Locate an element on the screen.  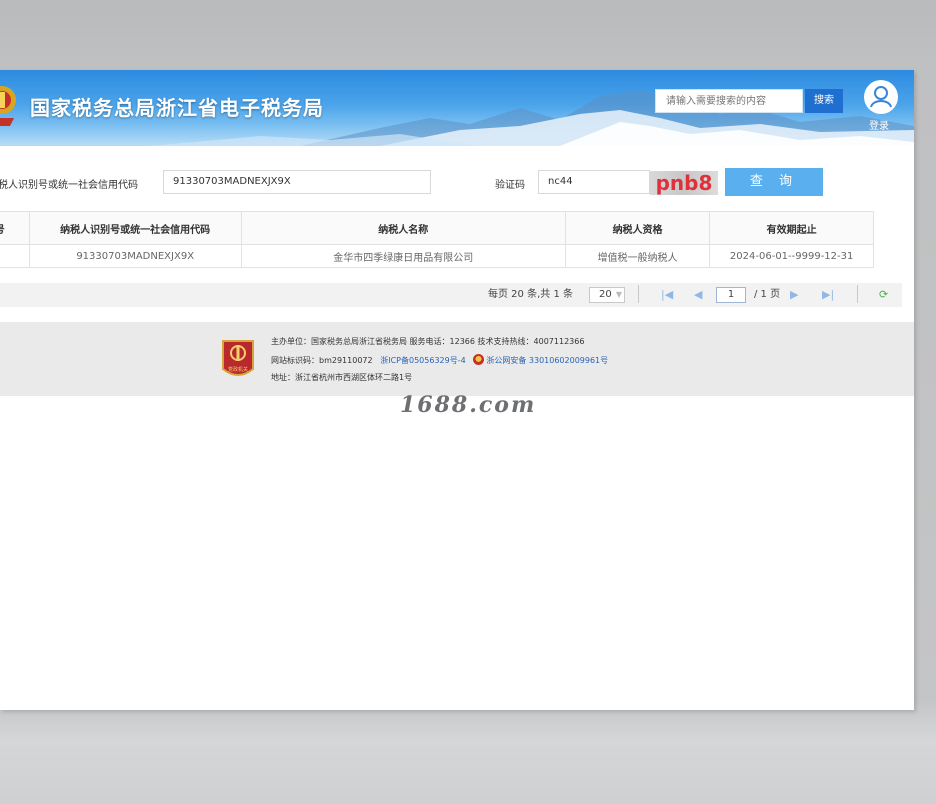
cell-index: 1 is located at coordinates (15, 256).